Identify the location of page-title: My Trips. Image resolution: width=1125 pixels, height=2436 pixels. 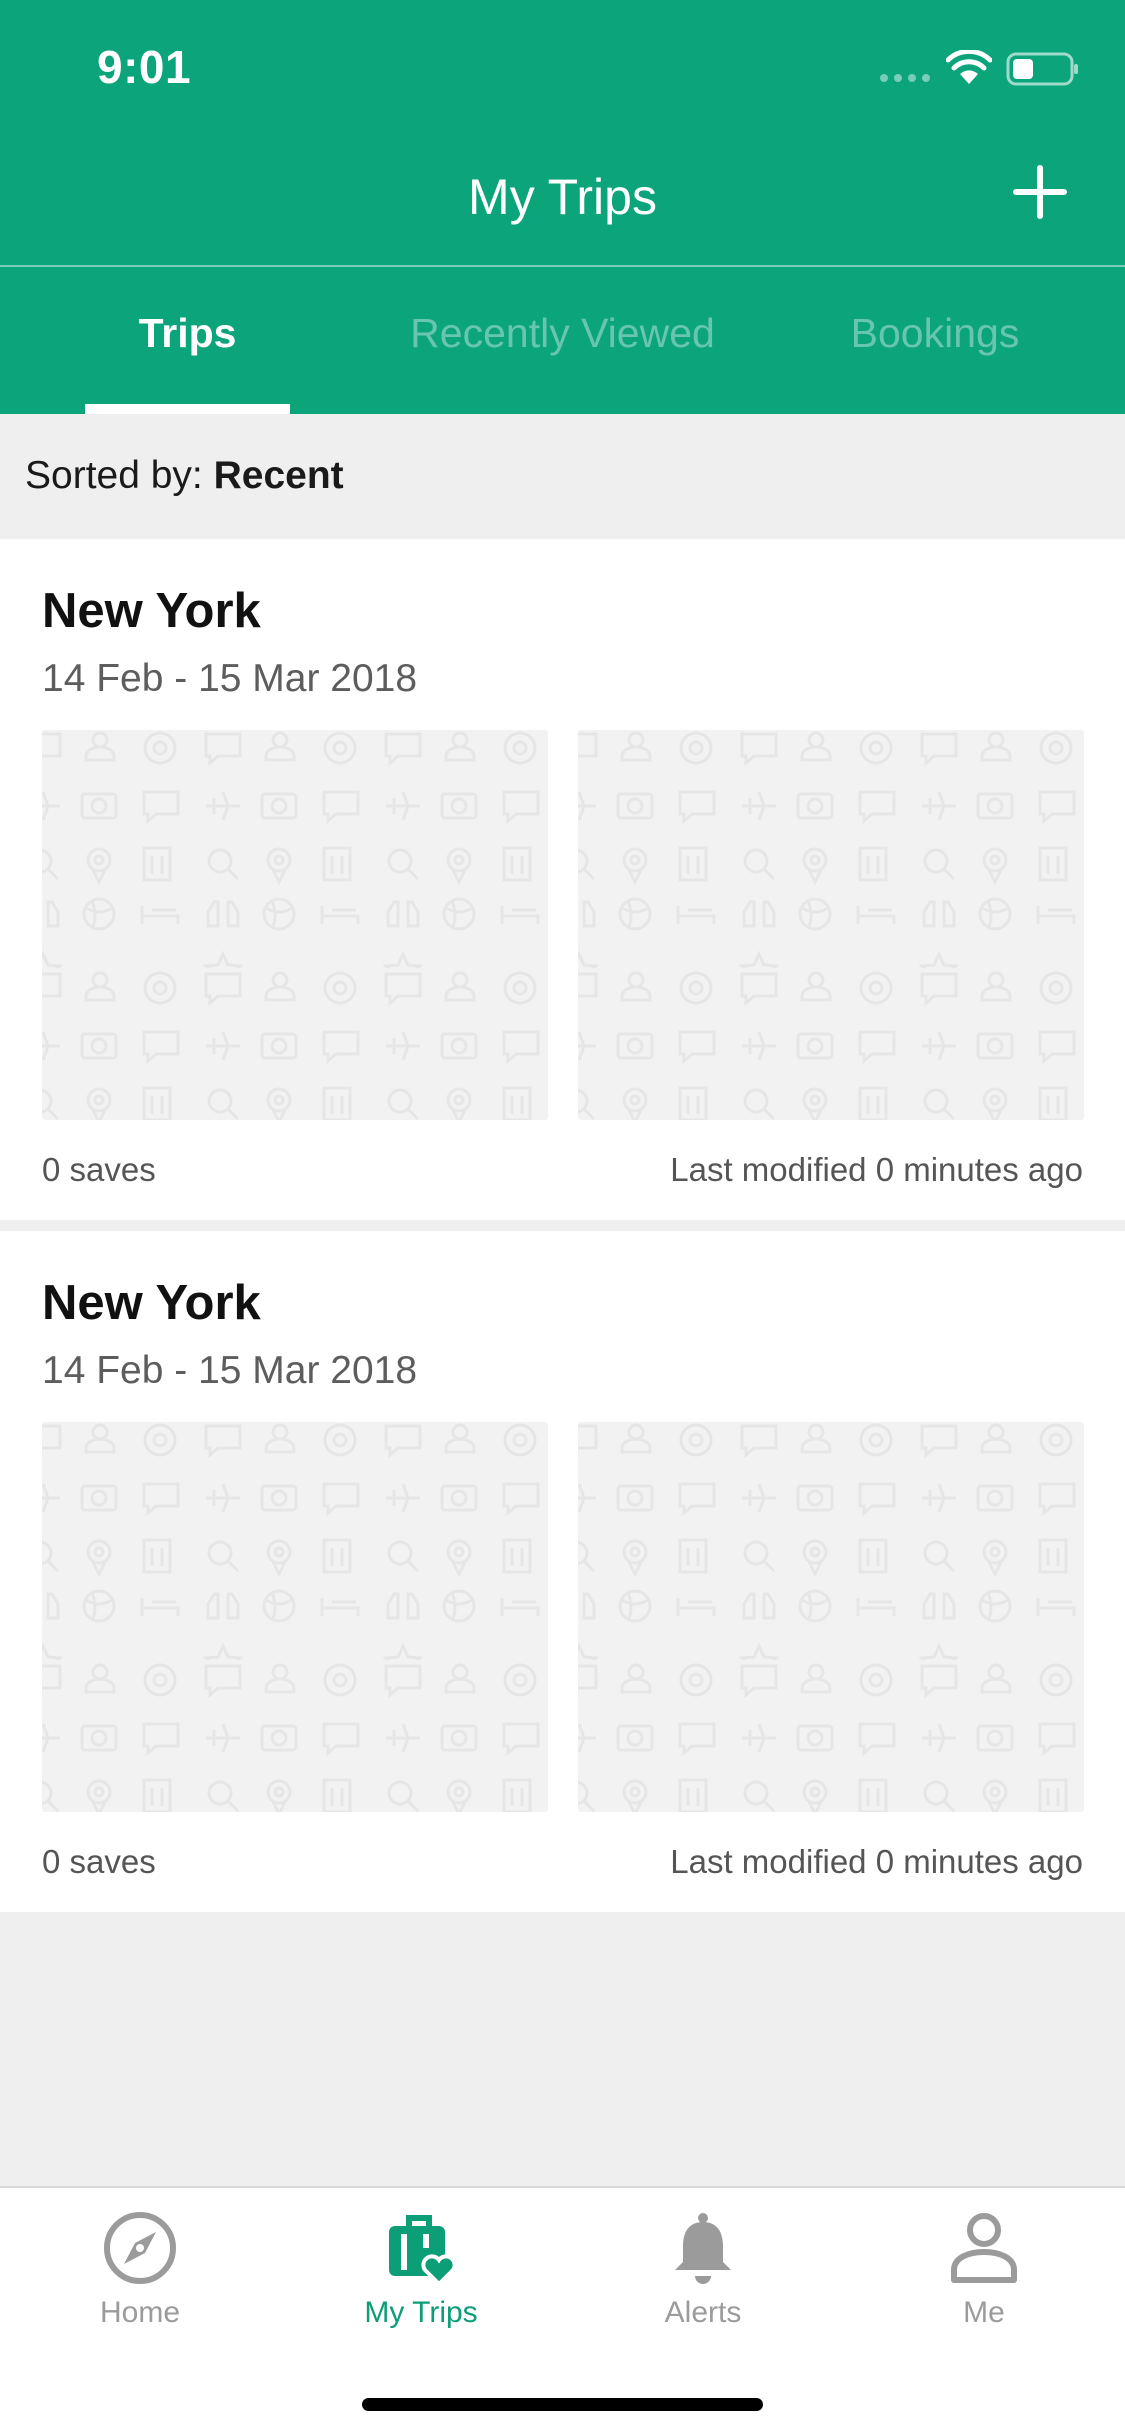
(562, 197).